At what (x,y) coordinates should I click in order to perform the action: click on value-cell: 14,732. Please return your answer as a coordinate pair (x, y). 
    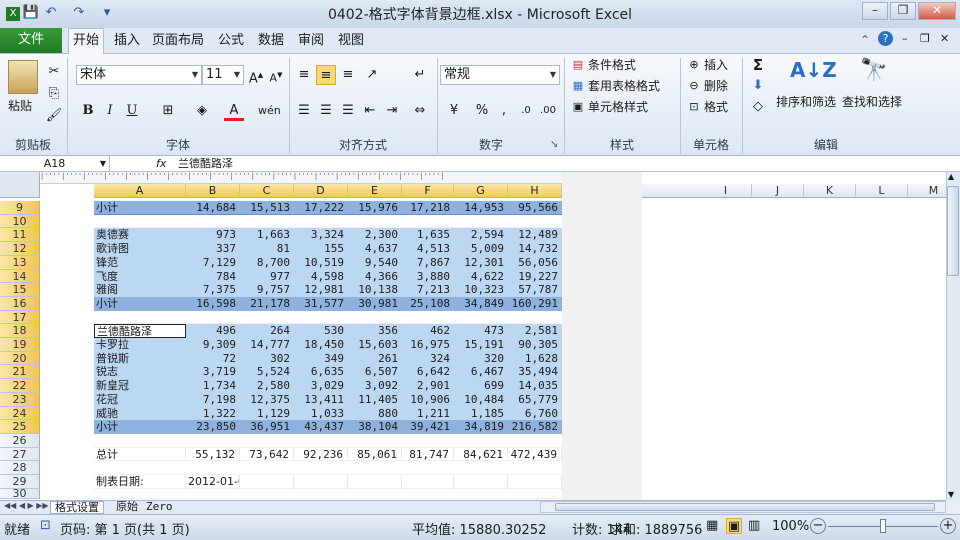
    Looking at the image, I should click on (535, 249).